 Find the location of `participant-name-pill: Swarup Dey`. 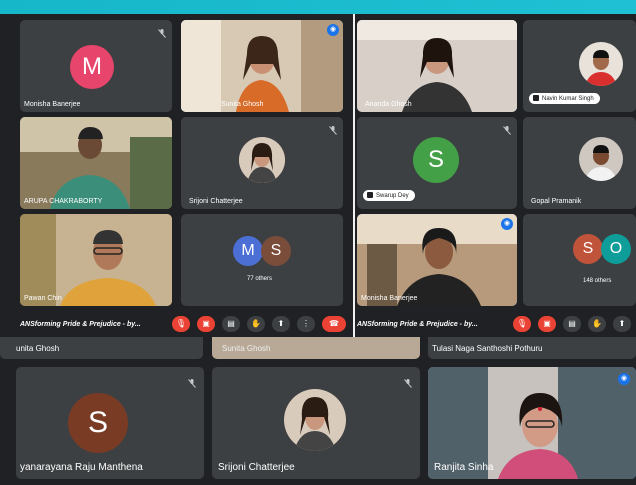

participant-name-pill: Swarup Dey is located at coordinates (389, 195).